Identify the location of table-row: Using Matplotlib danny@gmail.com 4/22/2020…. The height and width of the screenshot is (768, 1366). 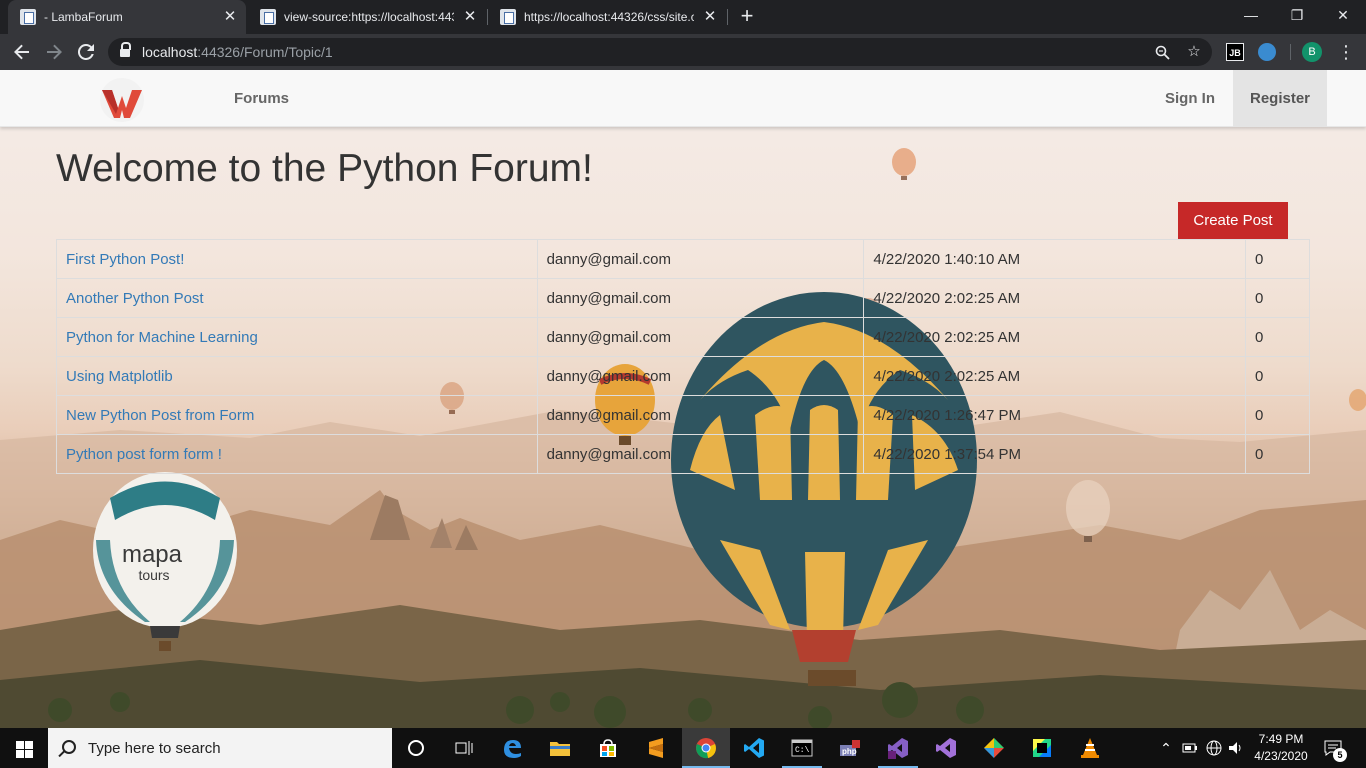
(683, 376).